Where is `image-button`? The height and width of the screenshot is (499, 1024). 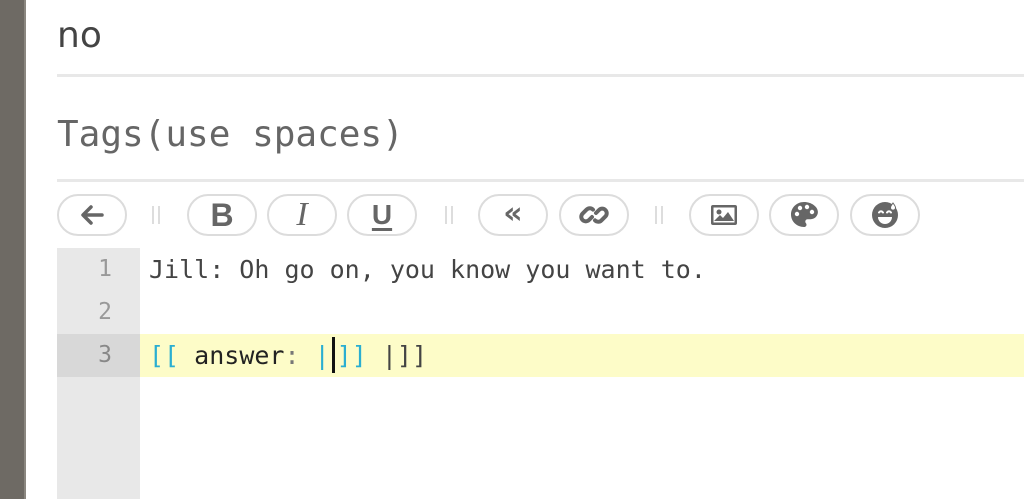 image-button is located at coordinates (724, 215).